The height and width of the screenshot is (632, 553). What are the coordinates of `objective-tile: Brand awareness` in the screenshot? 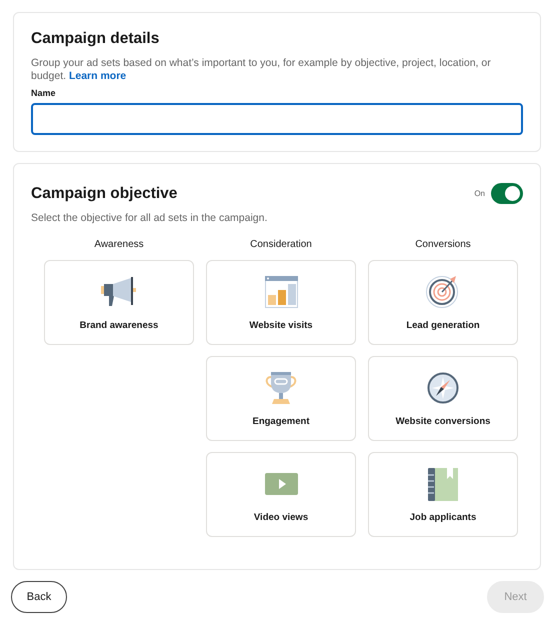 It's located at (119, 302).